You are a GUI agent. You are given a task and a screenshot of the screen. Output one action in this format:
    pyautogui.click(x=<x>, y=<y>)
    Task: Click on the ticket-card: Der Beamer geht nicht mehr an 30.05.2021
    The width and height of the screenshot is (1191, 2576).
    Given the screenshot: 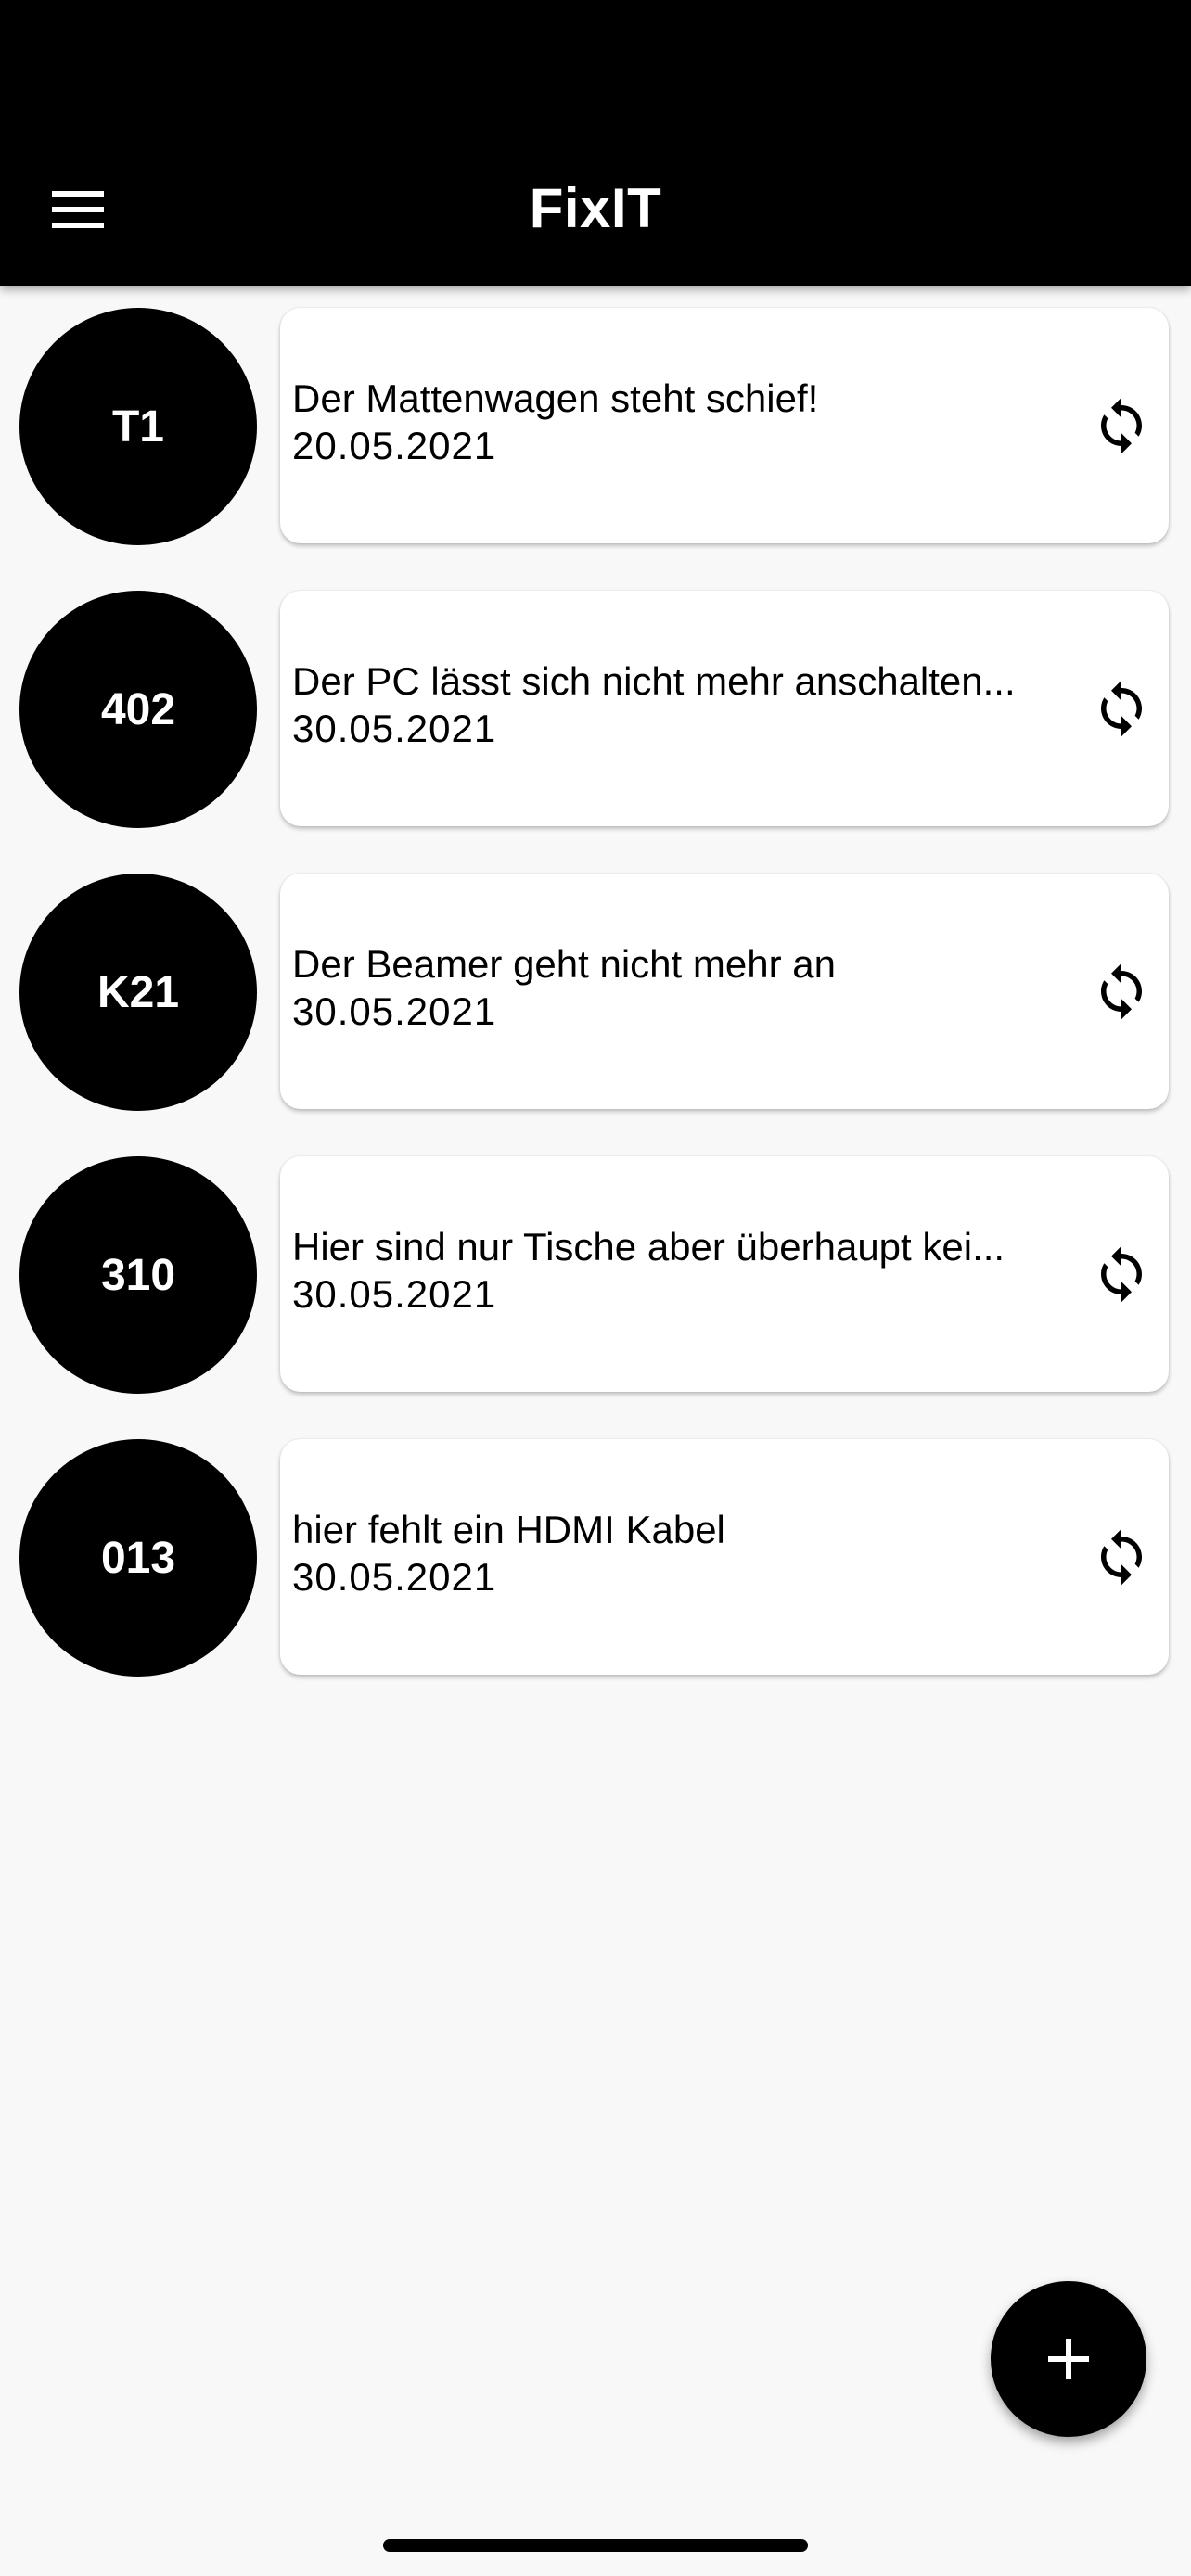 What is the action you would take?
    pyautogui.click(x=725, y=991)
    